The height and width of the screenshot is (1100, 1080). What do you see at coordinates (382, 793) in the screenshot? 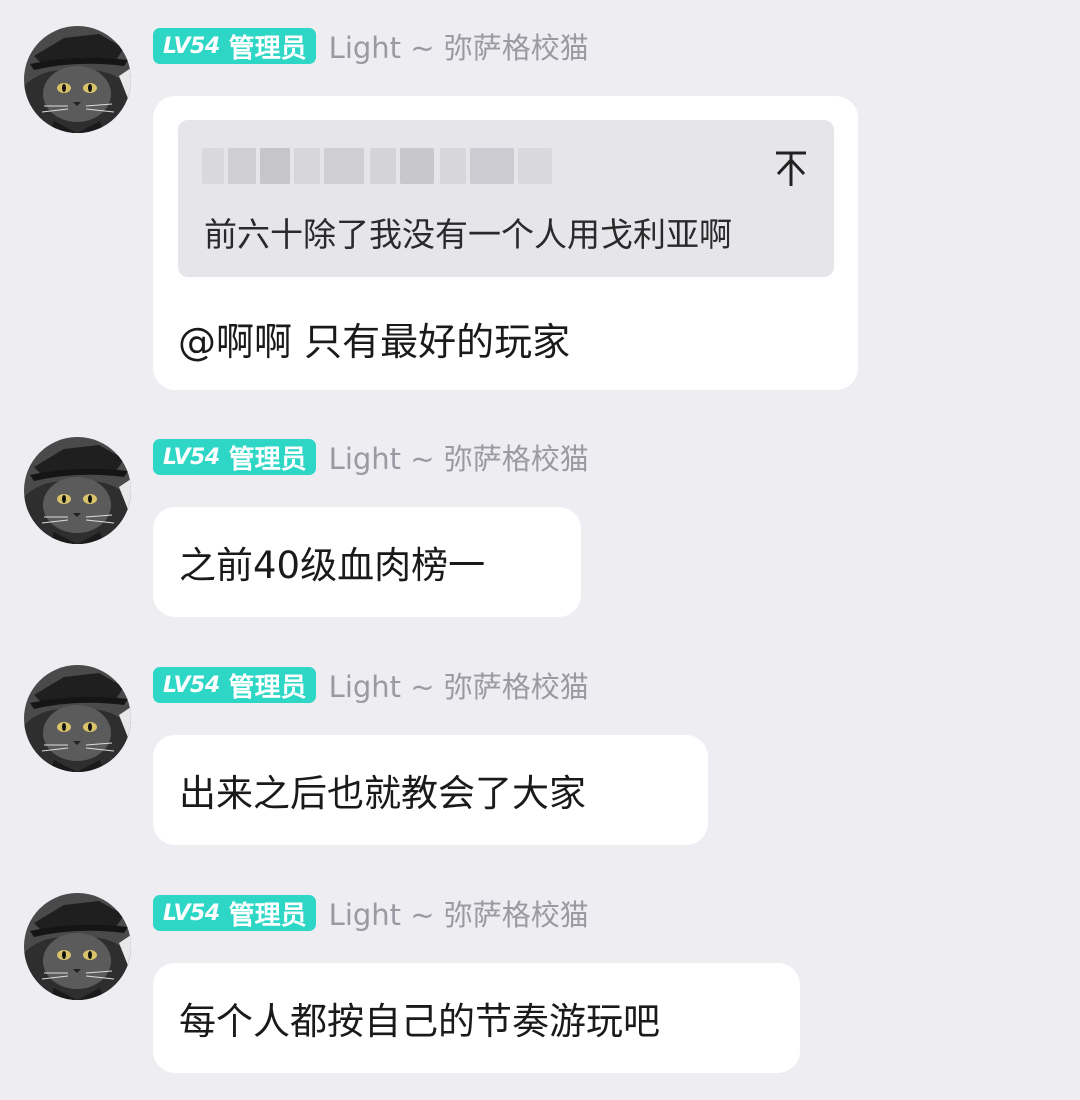
I see `message-text: 出来之后也就教会了大家` at bounding box center [382, 793].